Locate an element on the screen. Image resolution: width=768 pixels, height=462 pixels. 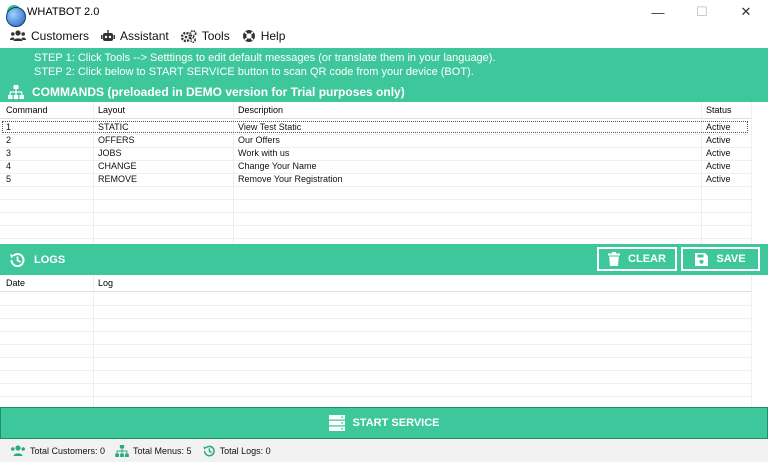
status-logs: Total Logs: 0 is located at coordinates (236, 451).